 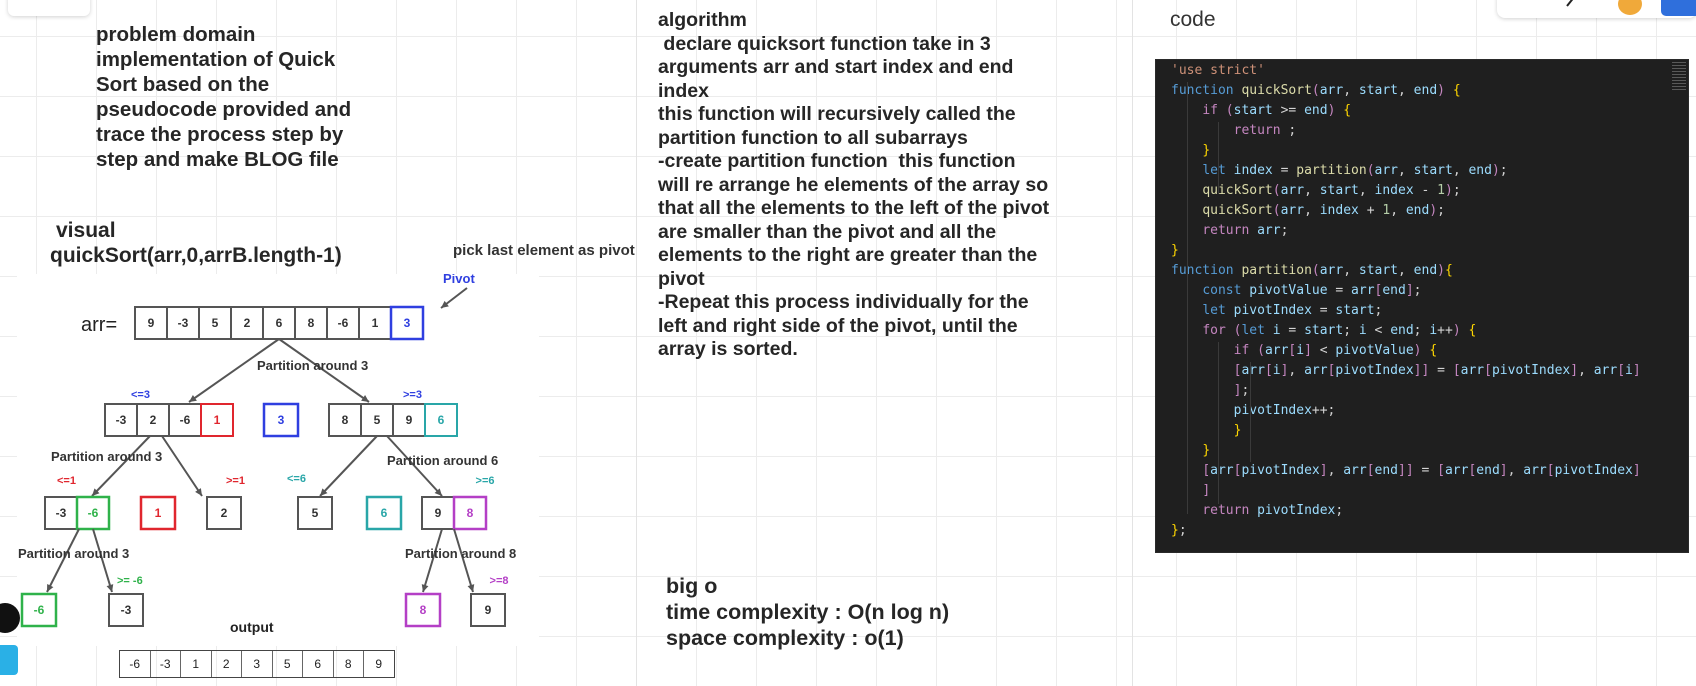 I want to click on big-o-heading: big o, so click(x=692, y=586).